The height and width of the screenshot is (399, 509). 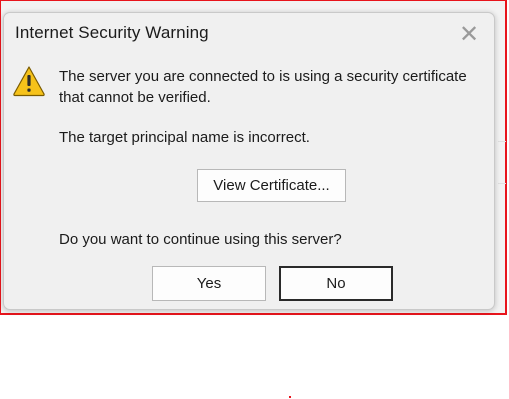 What do you see at coordinates (184, 137) in the screenshot?
I see `detail-text: The target principal name is incorrect.` at bounding box center [184, 137].